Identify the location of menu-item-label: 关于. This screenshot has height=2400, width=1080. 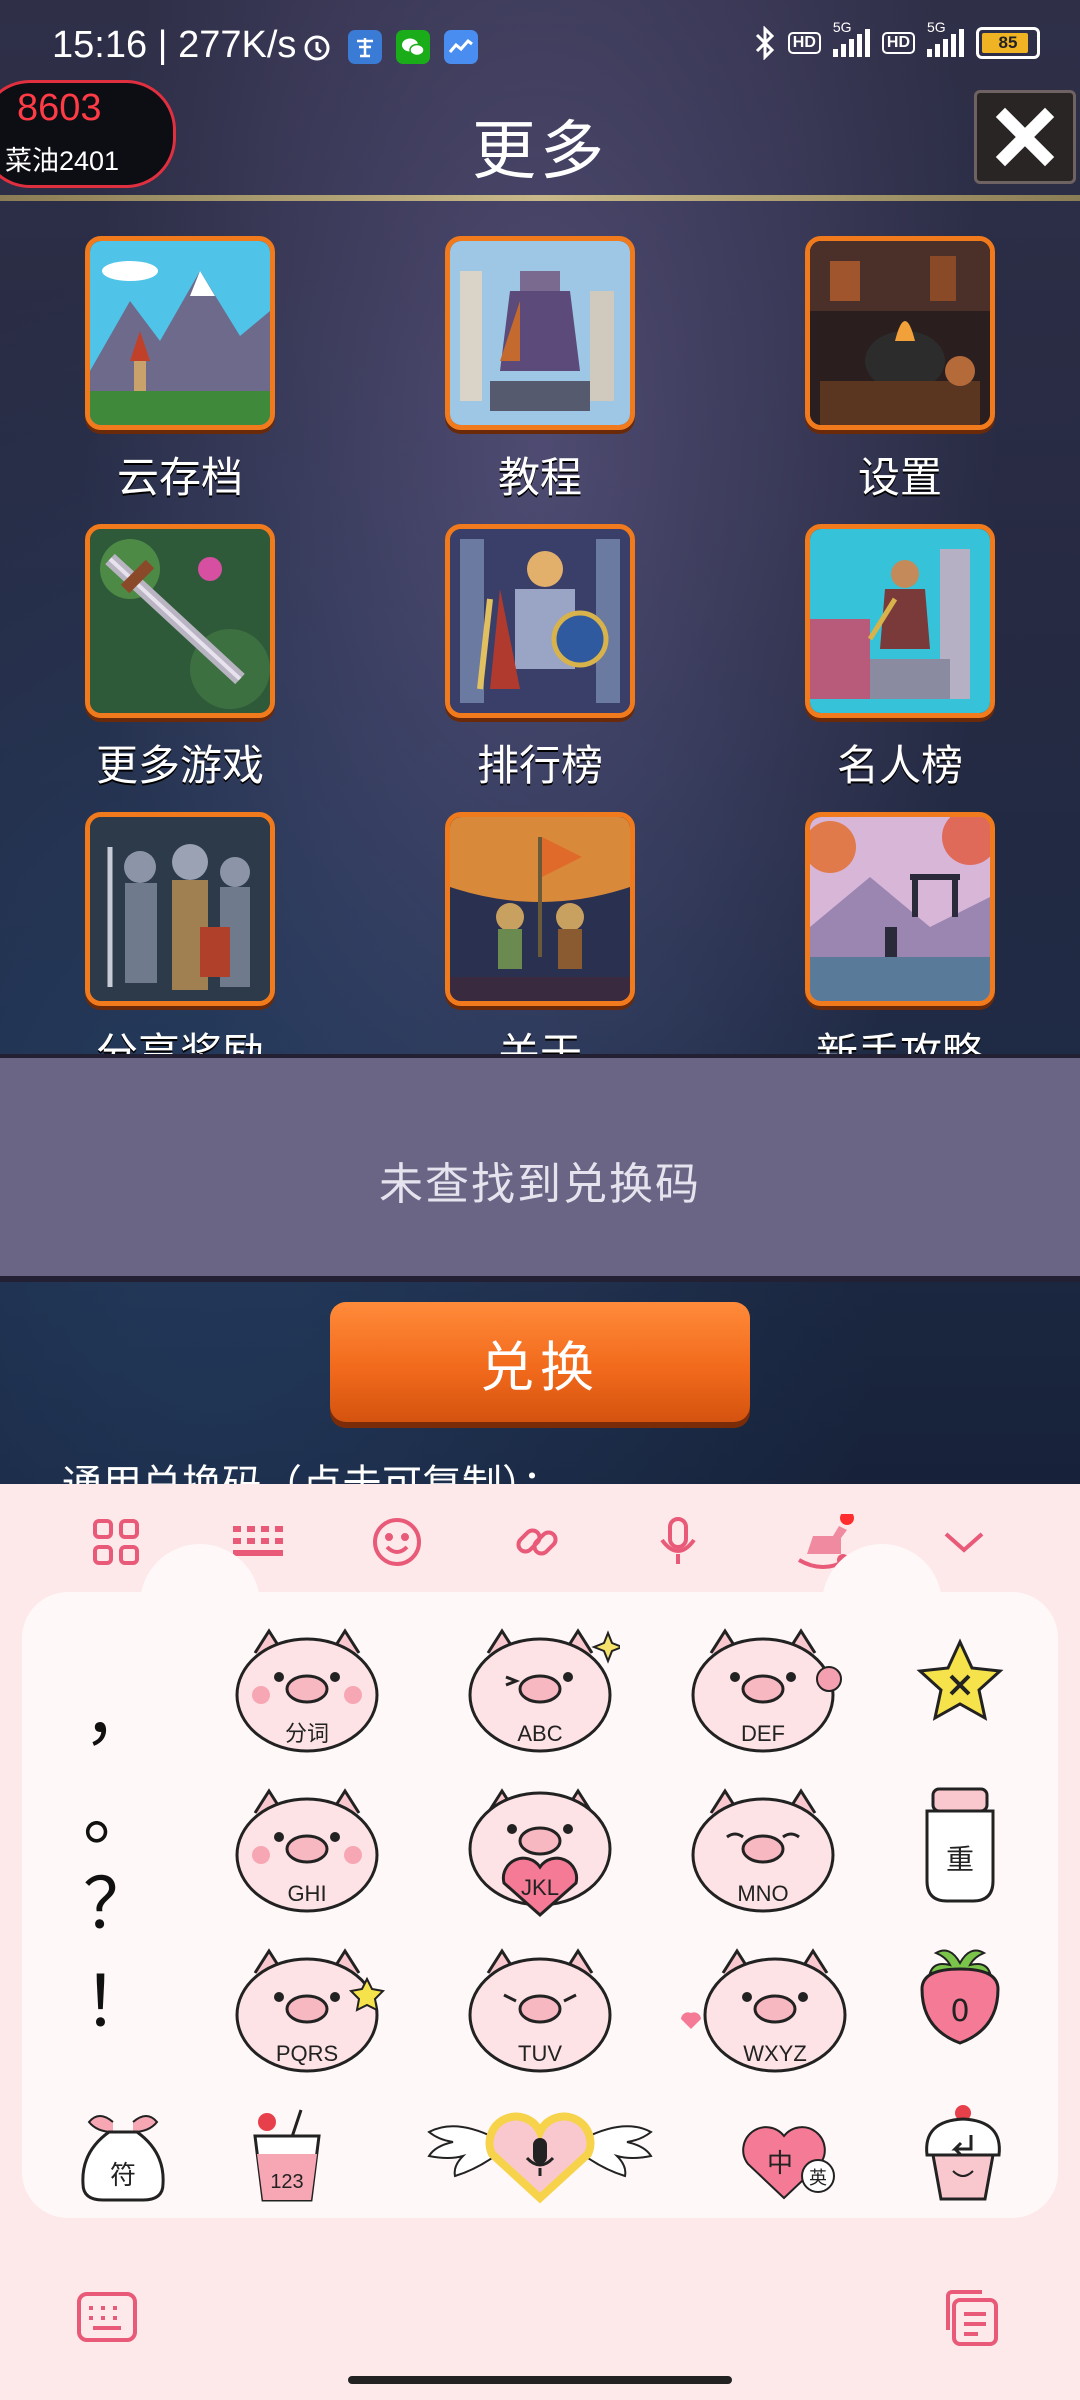
(539, 1041).